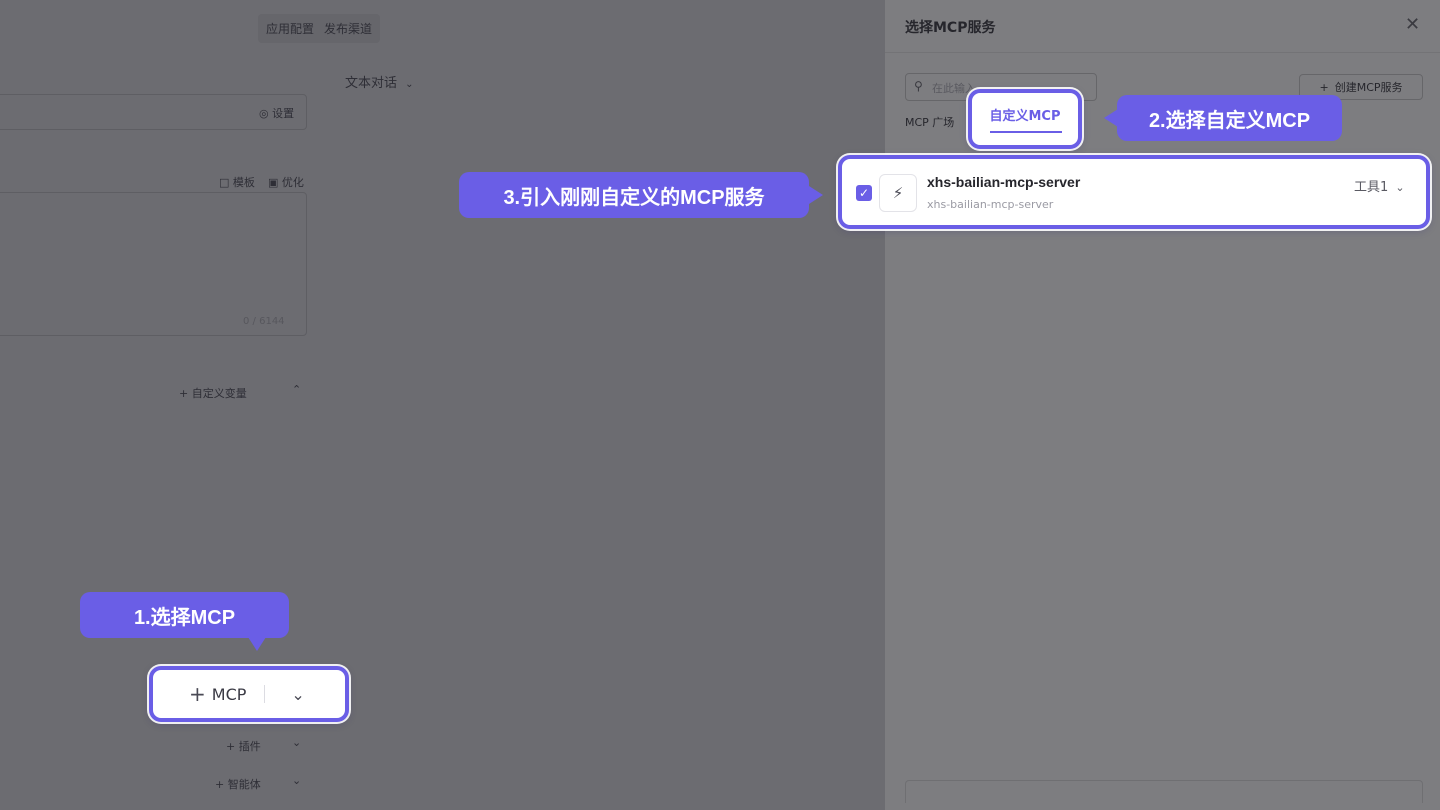 The image size is (1440, 810). I want to click on optimize-label: 优化, so click(292, 182).